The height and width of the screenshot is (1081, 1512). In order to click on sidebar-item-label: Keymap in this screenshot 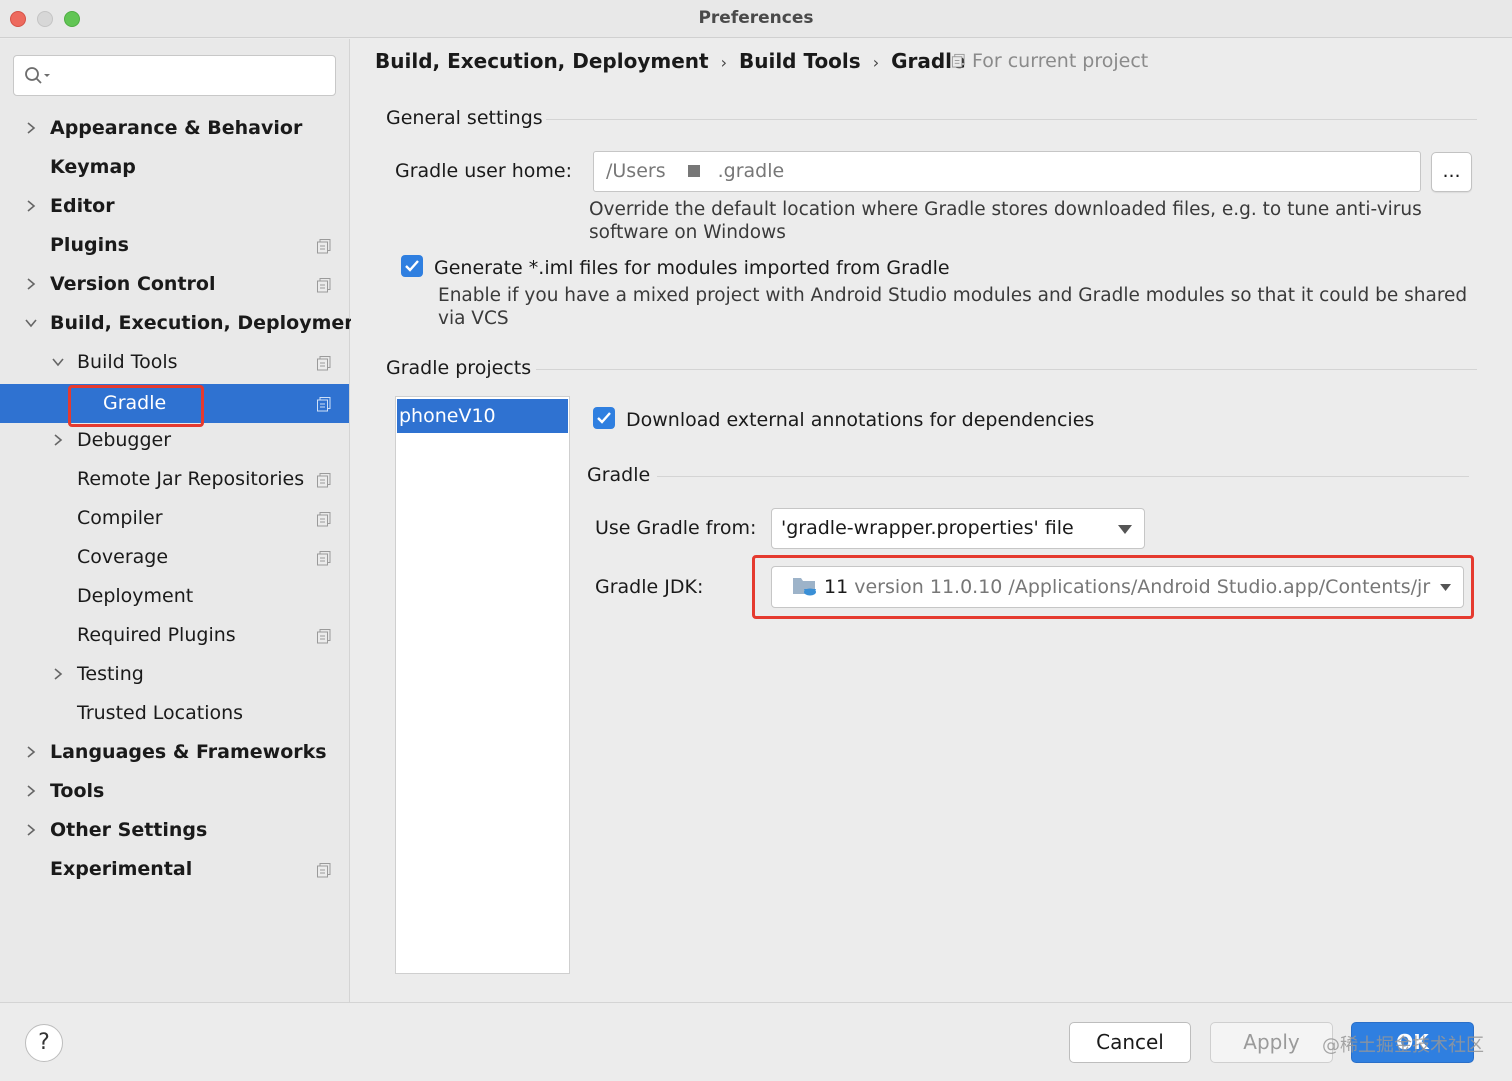, I will do `click(93, 167)`.